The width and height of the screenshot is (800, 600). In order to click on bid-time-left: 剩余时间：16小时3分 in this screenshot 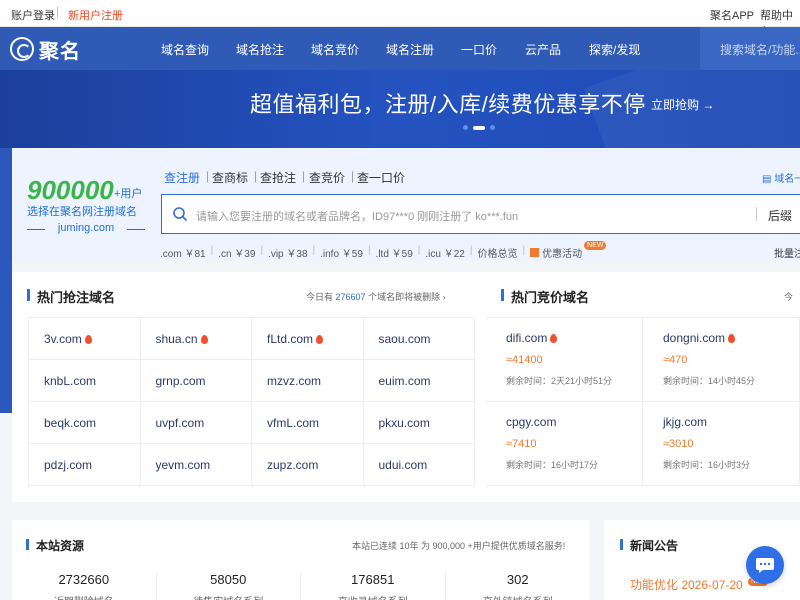, I will do `click(707, 465)`.